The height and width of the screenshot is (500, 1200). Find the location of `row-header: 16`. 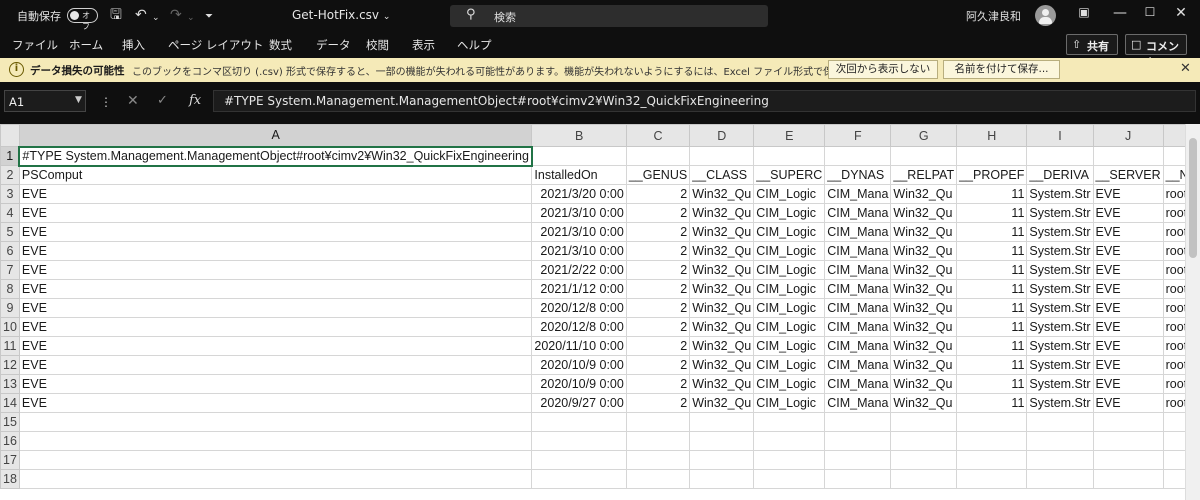

row-header: 16 is located at coordinates (10, 441).